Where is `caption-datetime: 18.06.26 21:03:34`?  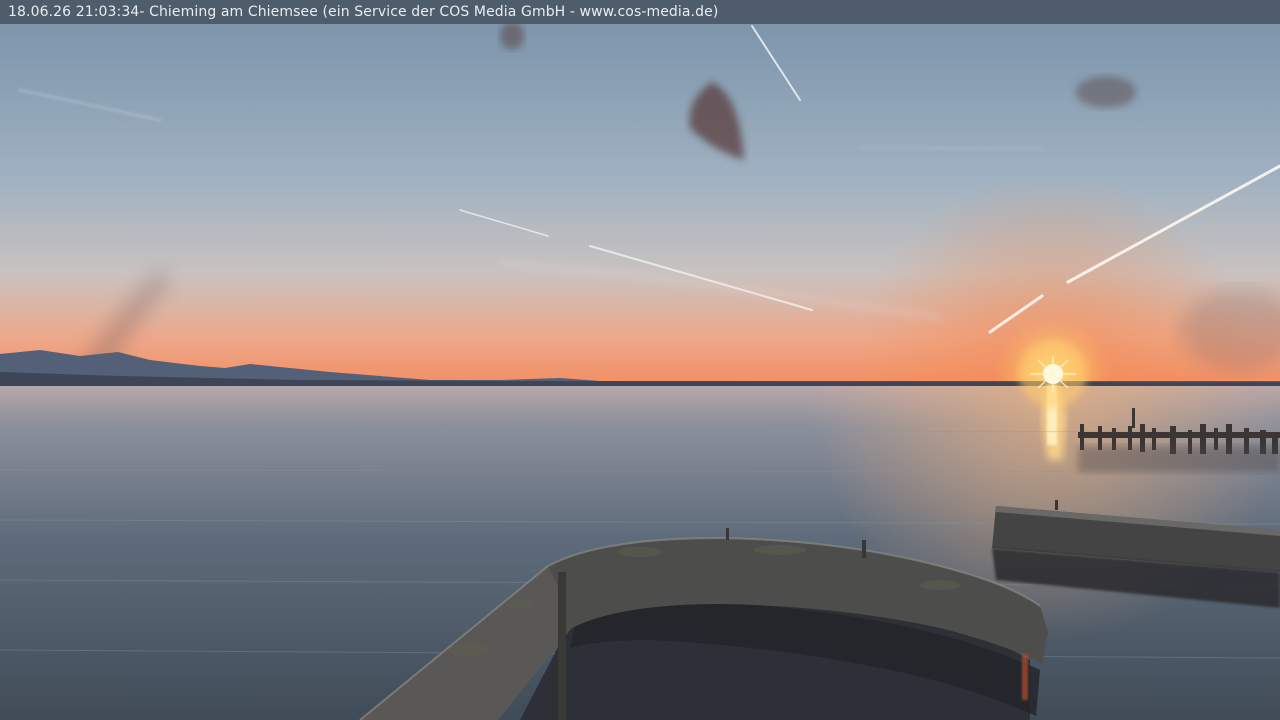
caption-datetime: 18.06.26 21:03:34 is located at coordinates (74, 12).